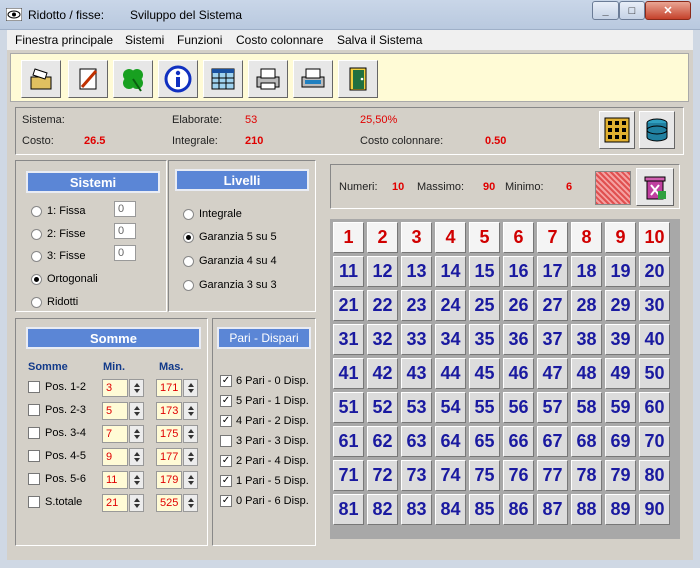  I want to click on number-cell: 24, so click(450, 305).